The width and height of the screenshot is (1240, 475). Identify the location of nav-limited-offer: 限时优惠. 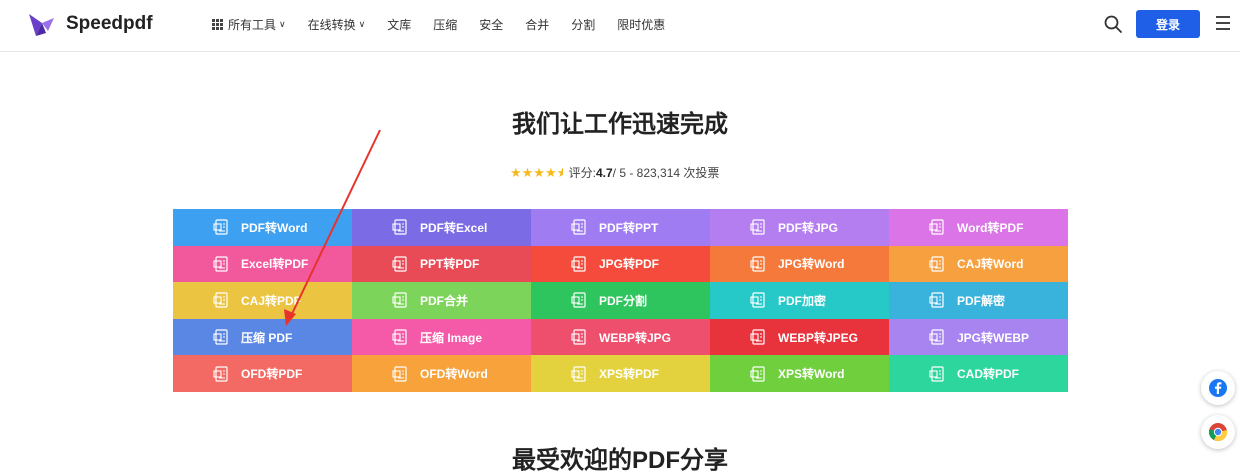
(641, 24).